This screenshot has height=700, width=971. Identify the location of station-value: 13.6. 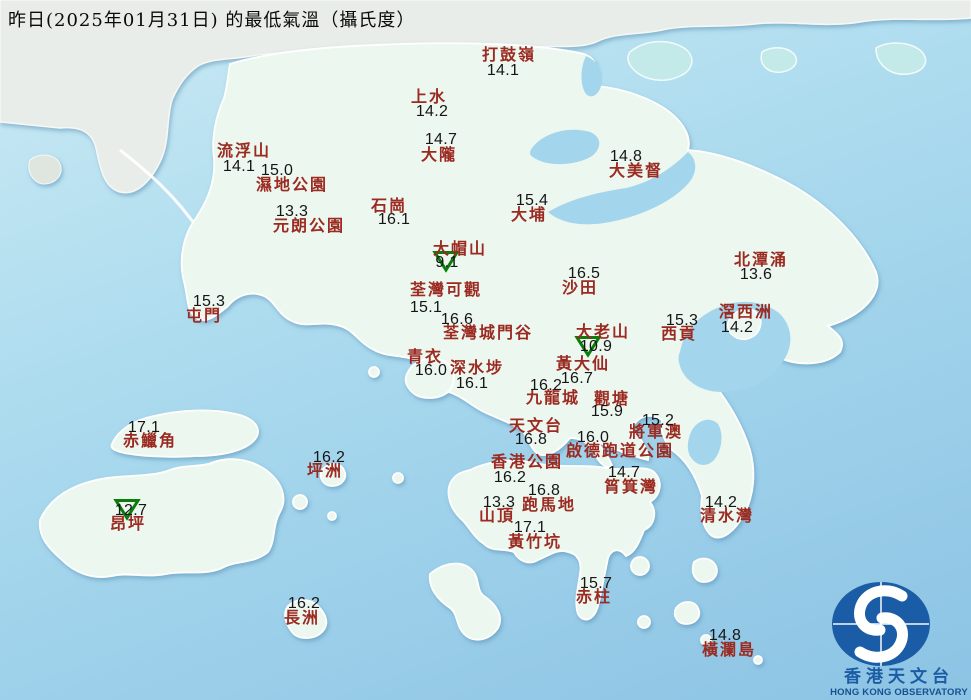
(756, 274).